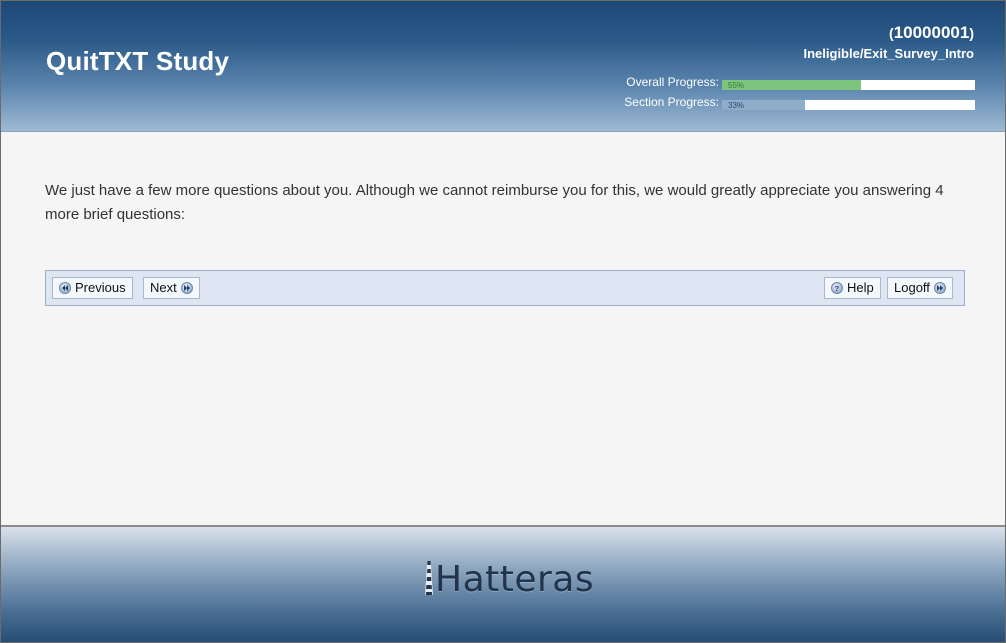 The image size is (1006, 643). I want to click on logoff-button: Logoff, so click(920, 288).